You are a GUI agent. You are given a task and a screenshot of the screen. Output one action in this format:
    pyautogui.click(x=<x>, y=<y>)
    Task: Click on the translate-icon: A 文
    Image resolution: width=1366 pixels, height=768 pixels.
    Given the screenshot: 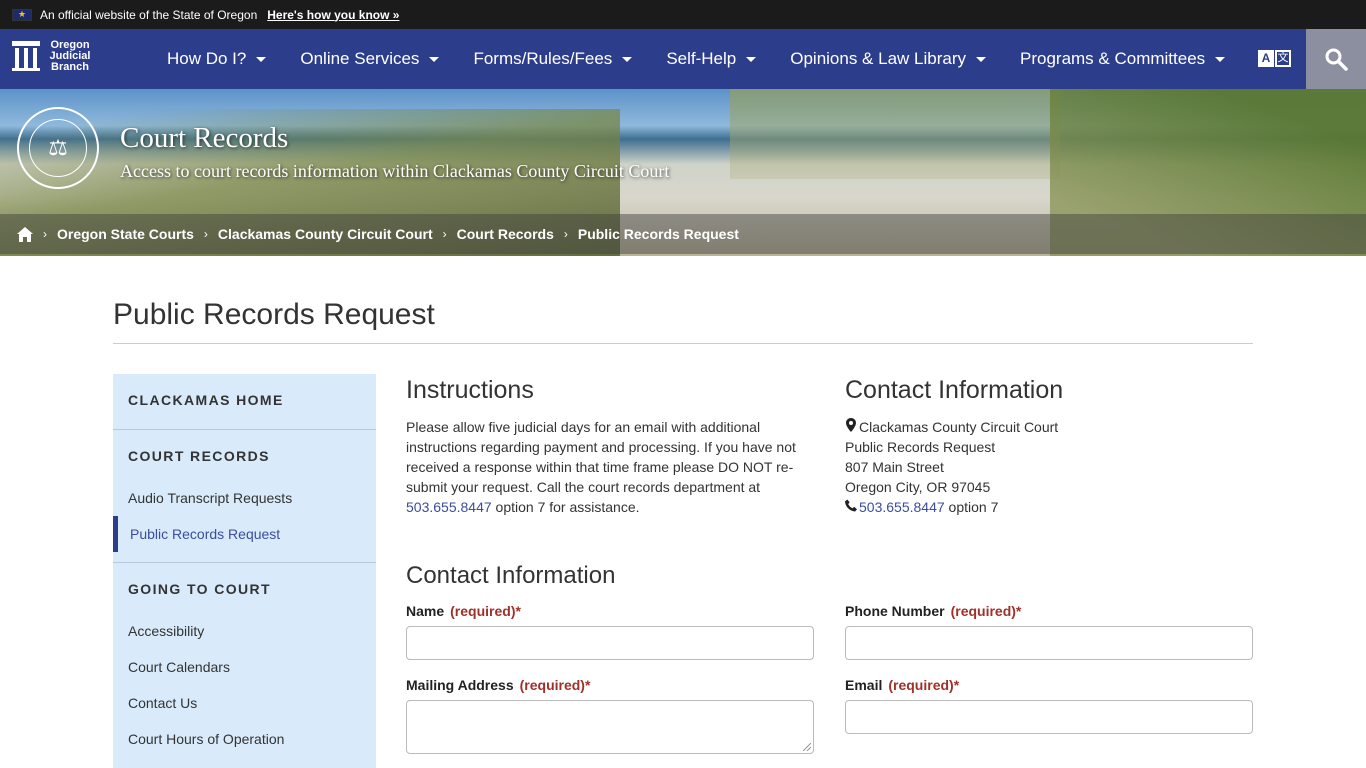 What is the action you would take?
    pyautogui.click(x=1274, y=58)
    